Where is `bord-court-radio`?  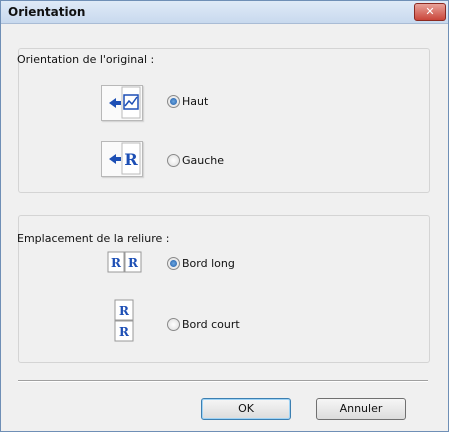
bord-court-radio is located at coordinates (173, 324).